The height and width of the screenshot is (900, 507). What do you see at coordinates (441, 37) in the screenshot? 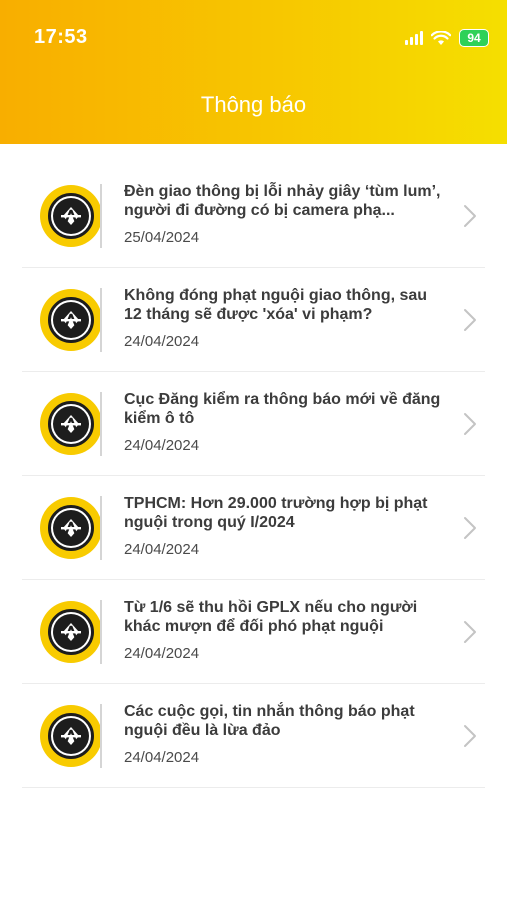
I see `wifi-icon` at bounding box center [441, 37].